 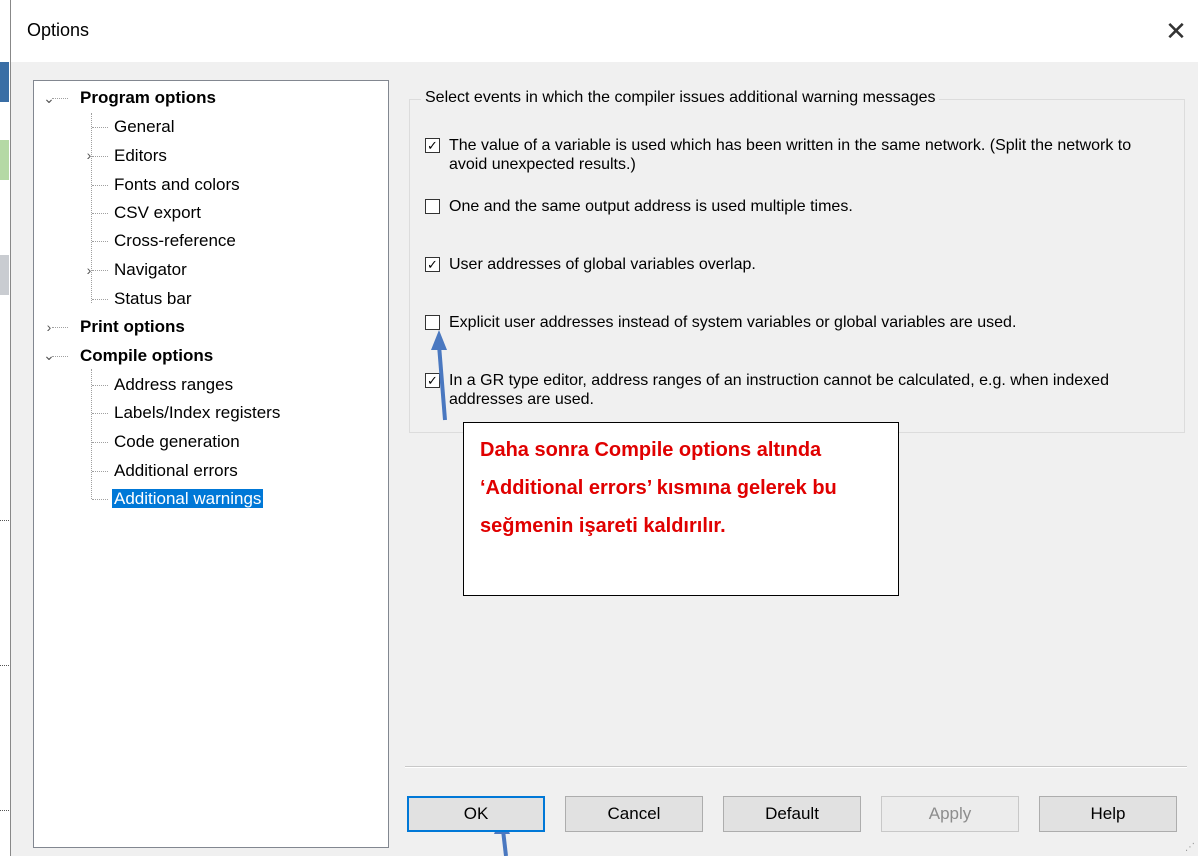 I want to click on tree-item-fonts-colors: Fonts and colors, so click(x=177, y=185).